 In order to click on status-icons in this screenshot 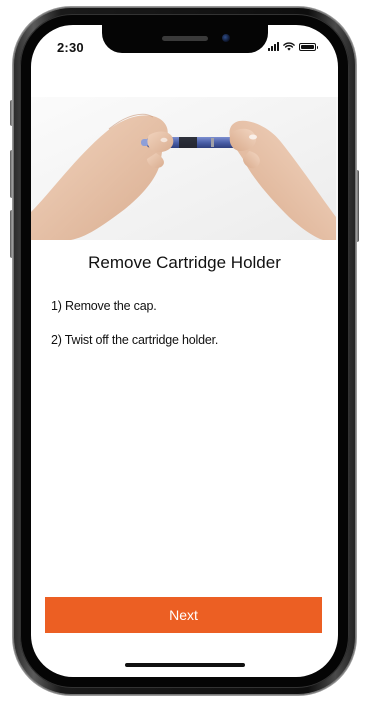, I will do `click(293, 46)`.